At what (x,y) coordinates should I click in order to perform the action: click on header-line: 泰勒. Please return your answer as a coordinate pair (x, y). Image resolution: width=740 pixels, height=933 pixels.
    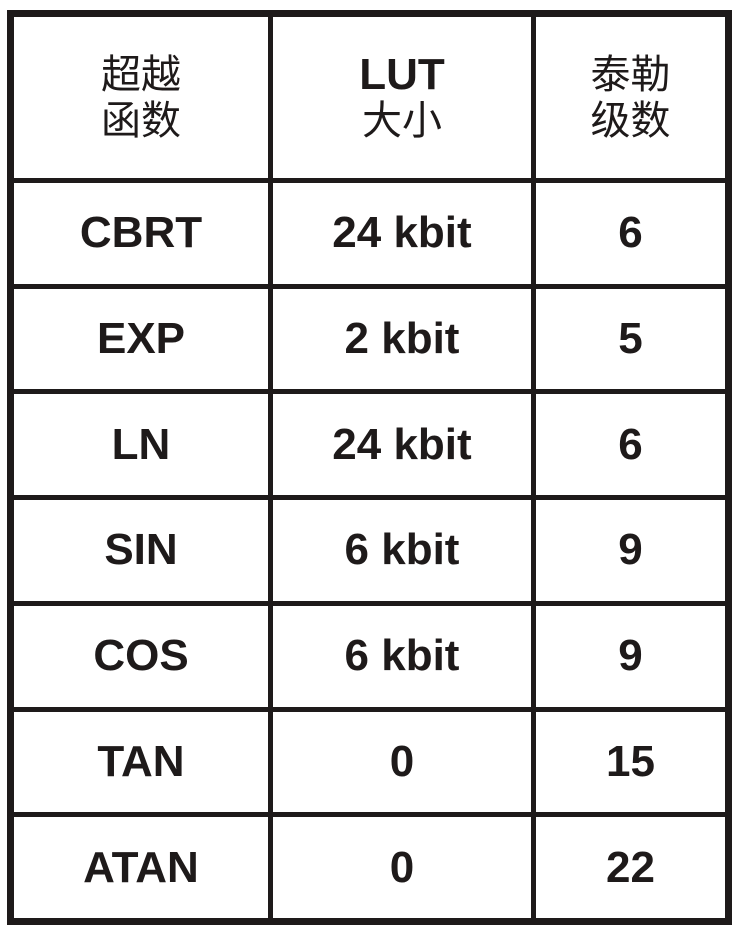
    Looking at the image, I should click on (630, 74).